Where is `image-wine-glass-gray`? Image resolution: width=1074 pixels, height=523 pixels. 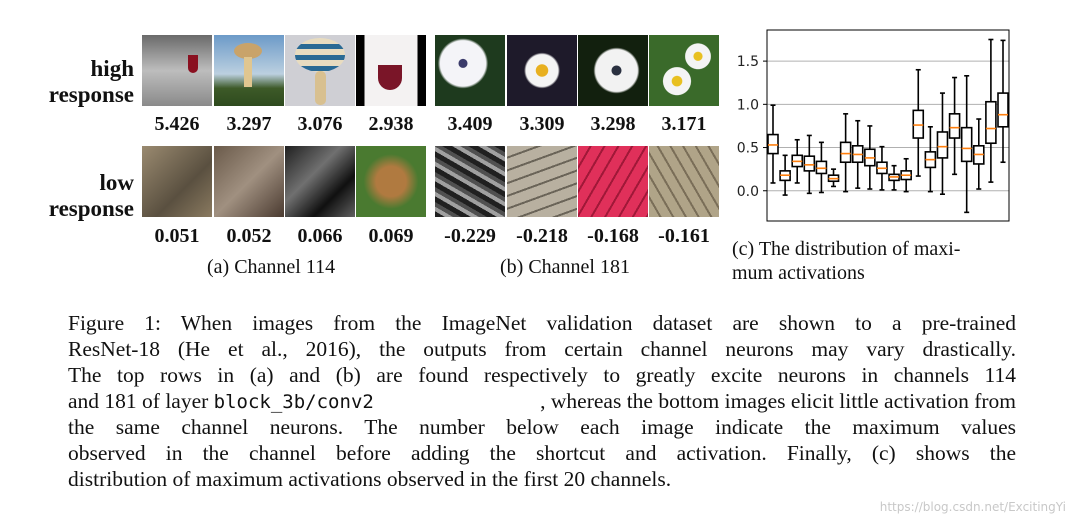
image-wine-glass-gray is located at coordinates (177, 70).